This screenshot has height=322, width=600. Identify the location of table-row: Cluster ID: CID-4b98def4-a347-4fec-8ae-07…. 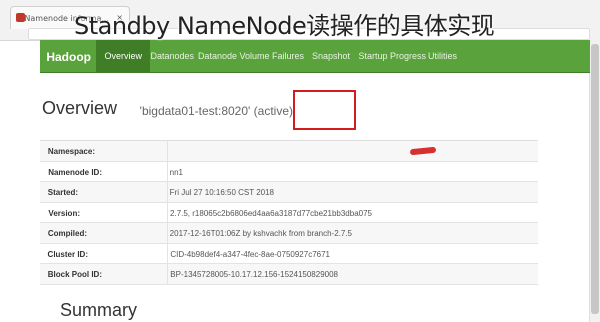
(289, 253).